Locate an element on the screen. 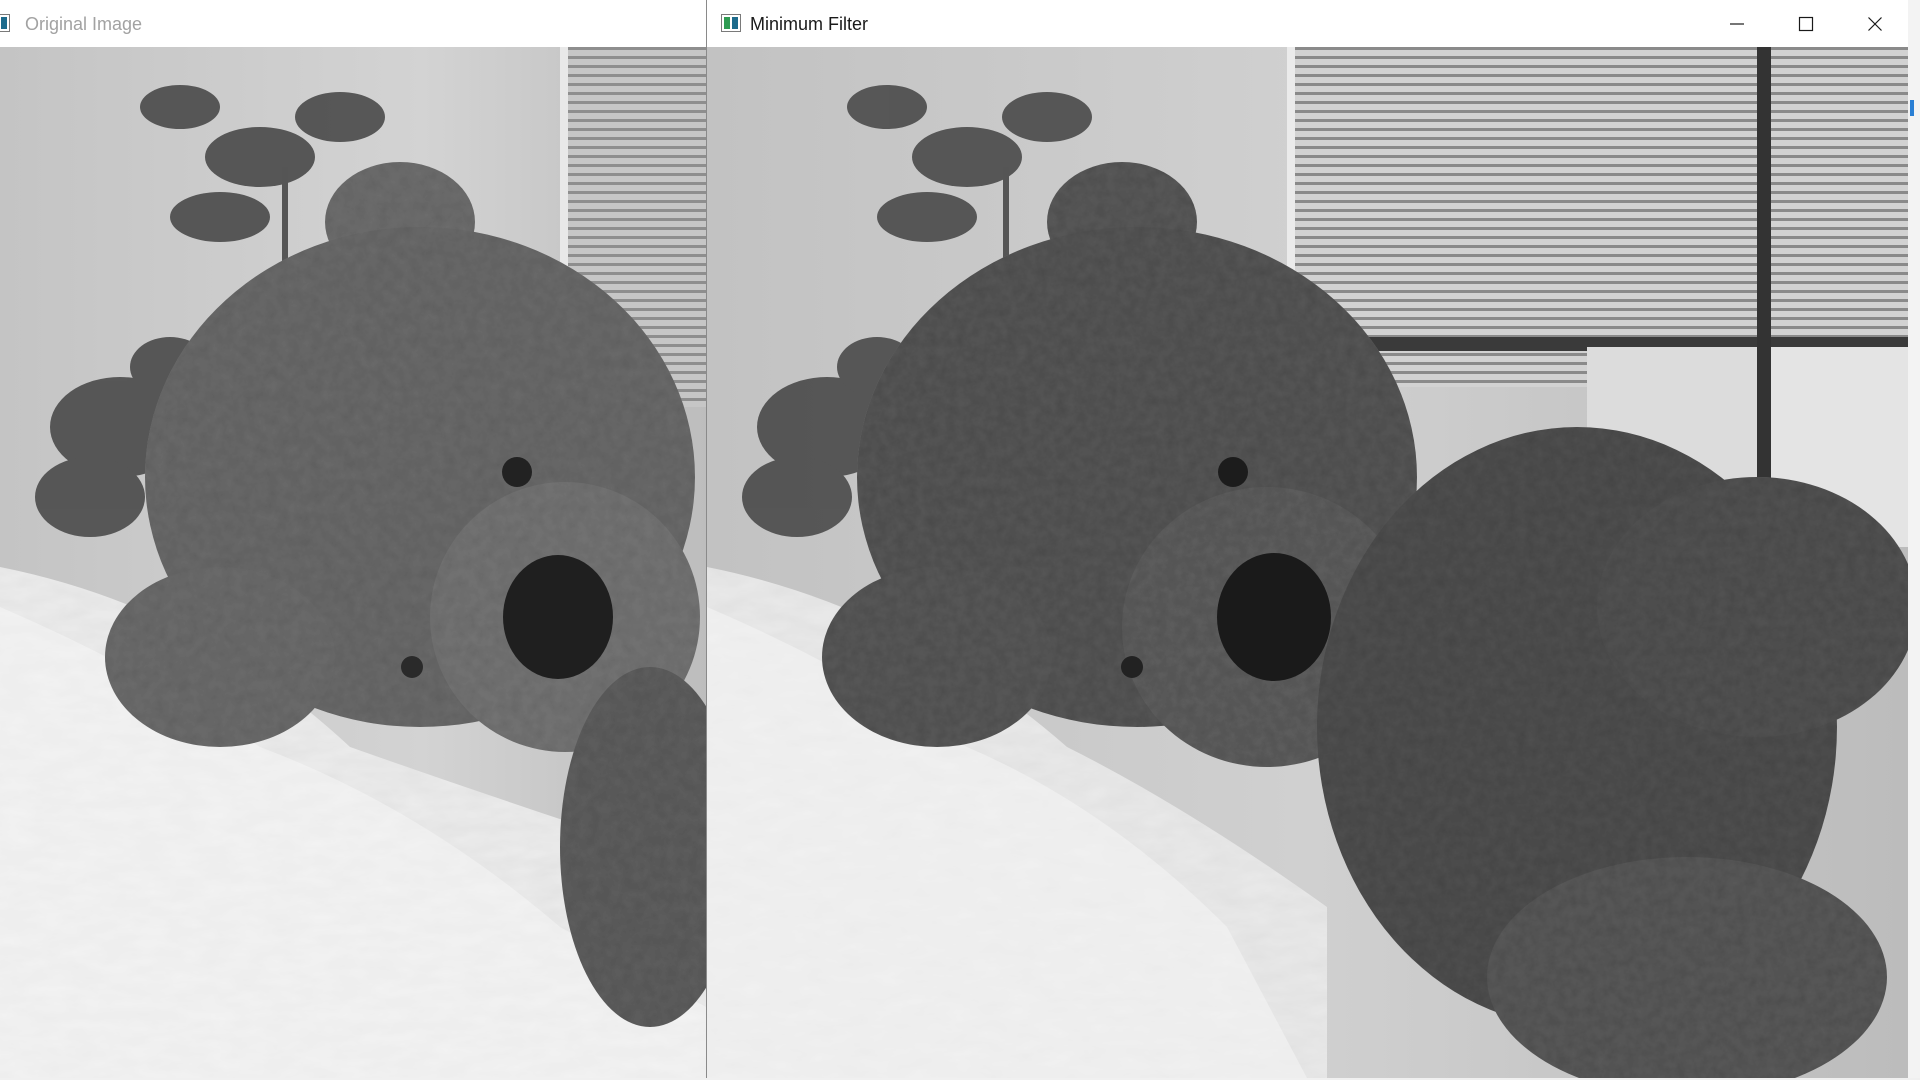  maximize-button is located at coordinates (1805, 23).